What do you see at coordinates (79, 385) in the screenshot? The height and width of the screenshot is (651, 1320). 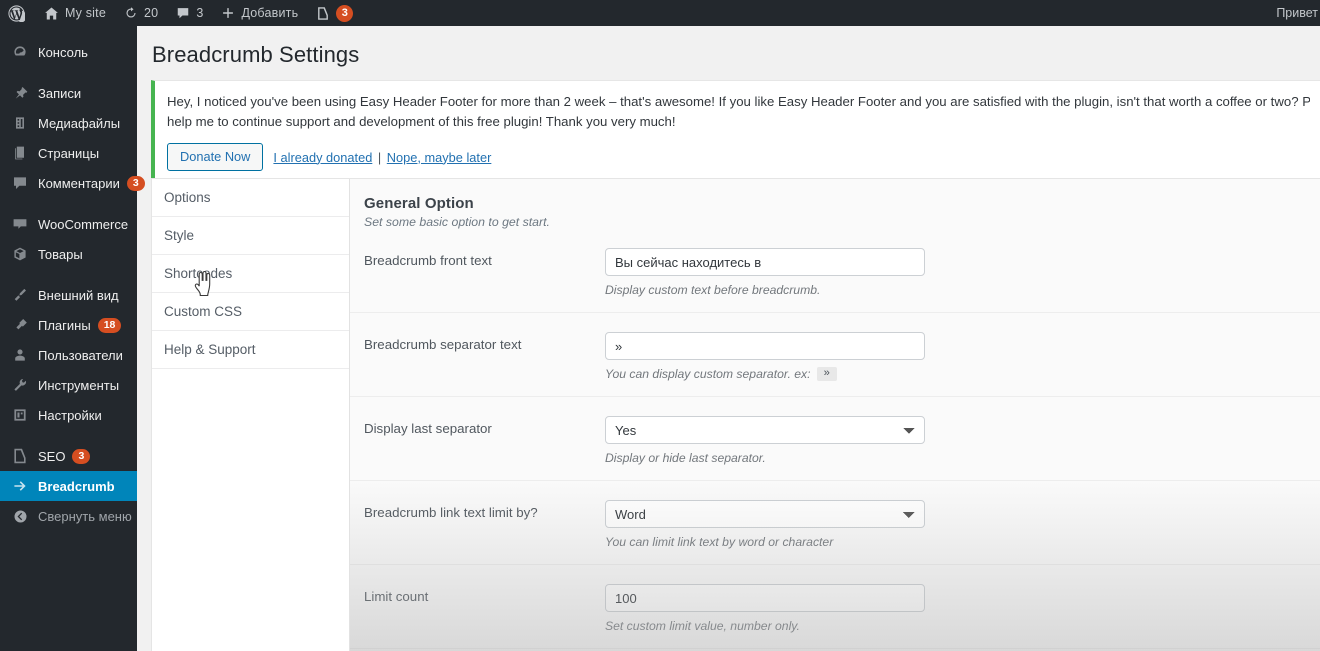 I see `sidebar-item-label: Инструменты` at bounding box center [79, 385].